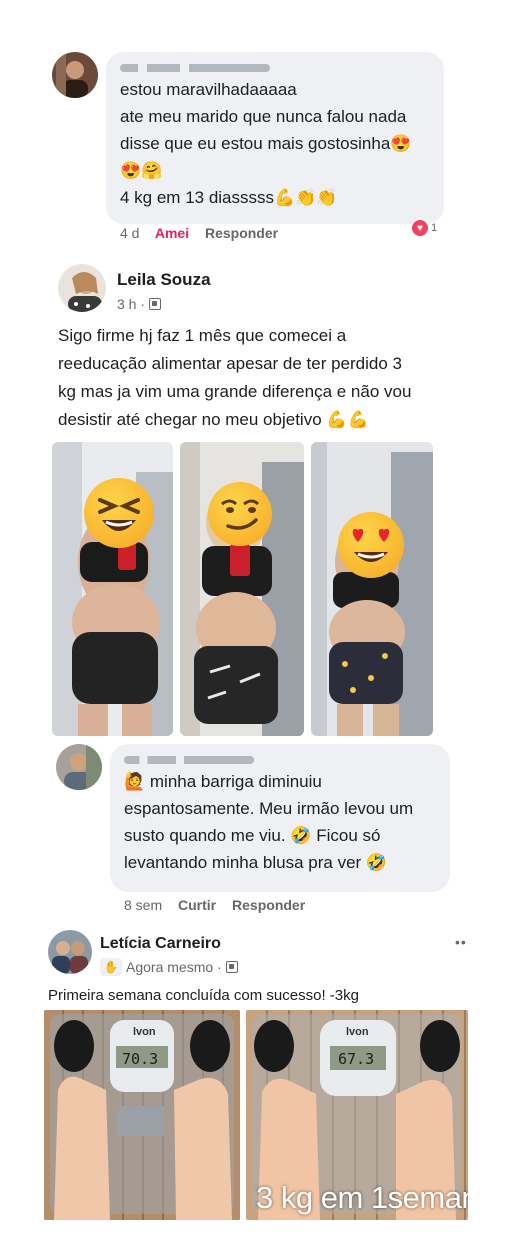 The image size is (516, 1242). I want to click on post-2-photo-1: lvon 70.3, so click(142, 1115).